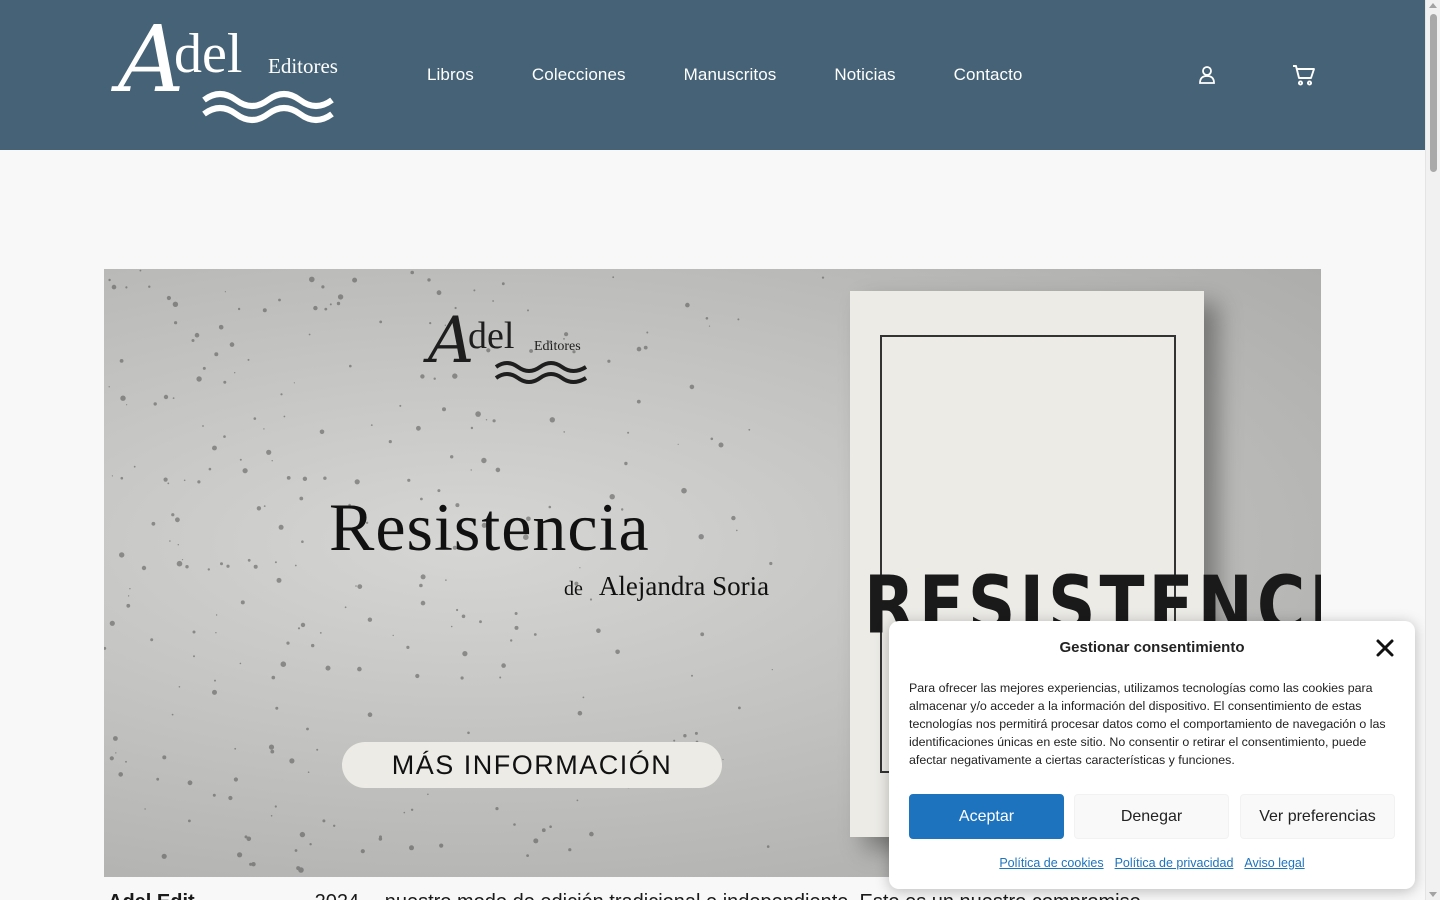 Image resolution: width=1440 pixels, height=900 pixels. Describe the element at coordinates (1433, 894) in the screenshot. I see `scroll-down-icon` at that location.